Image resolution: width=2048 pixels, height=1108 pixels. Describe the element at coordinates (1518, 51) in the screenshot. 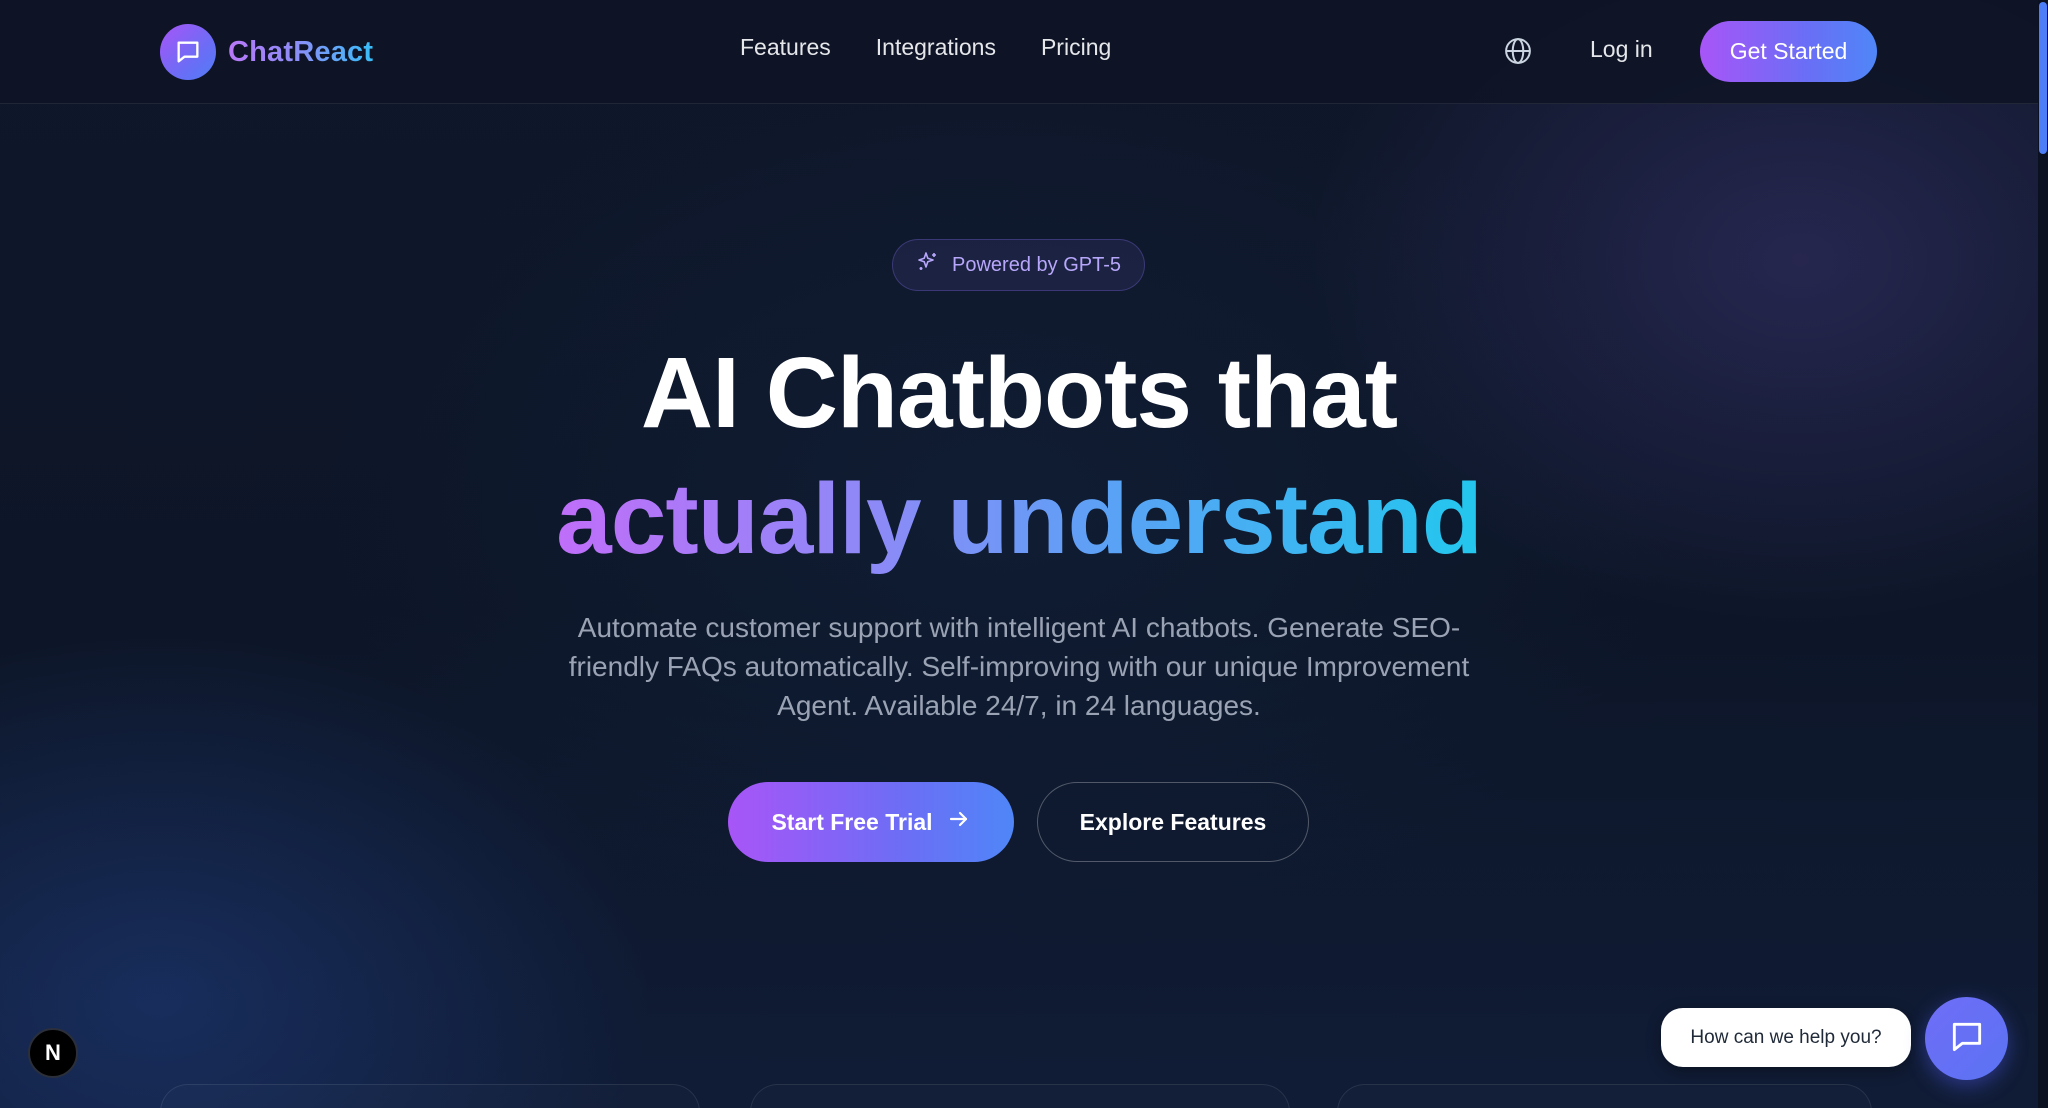

I see `globe-icon` at that location.